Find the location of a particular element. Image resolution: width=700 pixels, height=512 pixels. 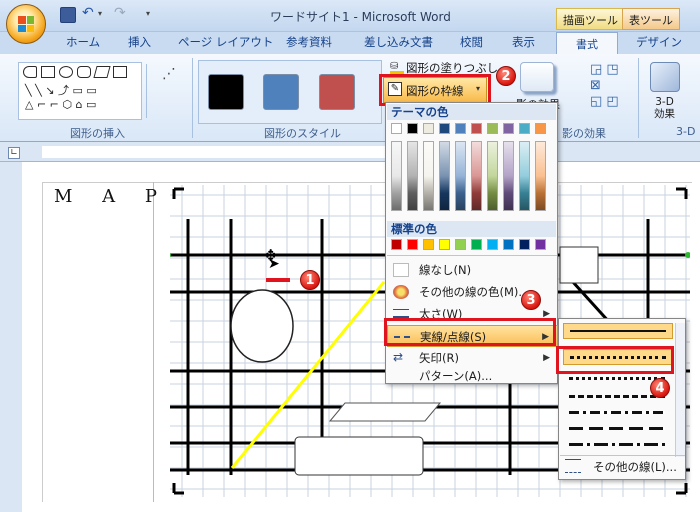

ellipse-shape is located at coordinates (262, 326).